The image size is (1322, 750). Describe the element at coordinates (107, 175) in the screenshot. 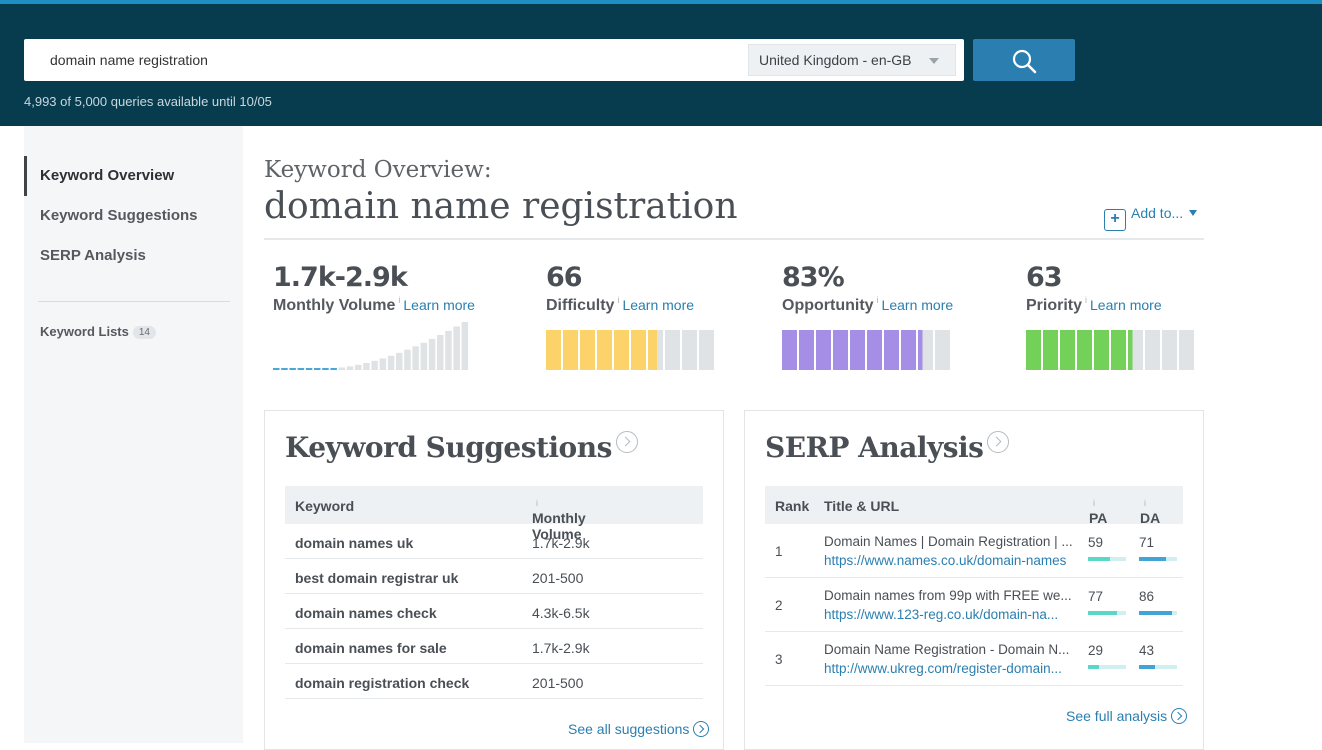

I see `sidebar-item-keyword-overview: Keyword Overview` at that location.